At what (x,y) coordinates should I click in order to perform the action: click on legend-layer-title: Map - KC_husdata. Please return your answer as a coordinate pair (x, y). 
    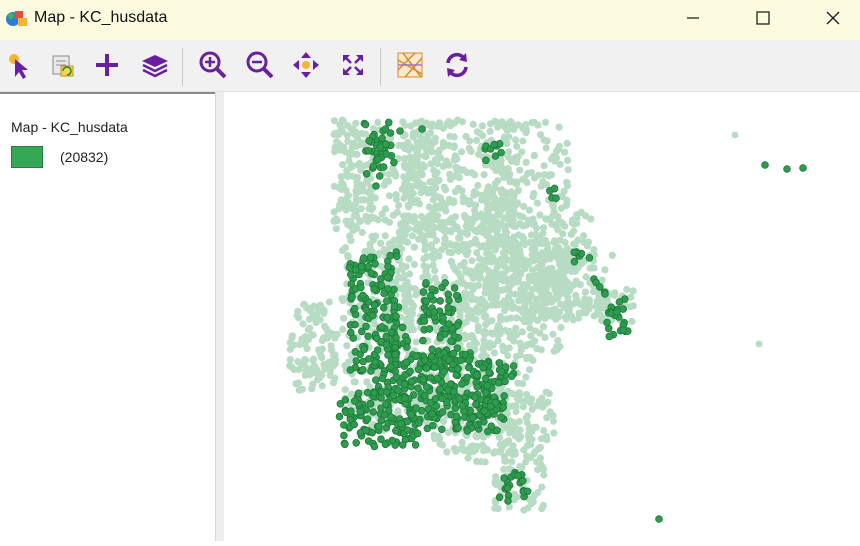
    Looking at the image, I should click on (69, 127).